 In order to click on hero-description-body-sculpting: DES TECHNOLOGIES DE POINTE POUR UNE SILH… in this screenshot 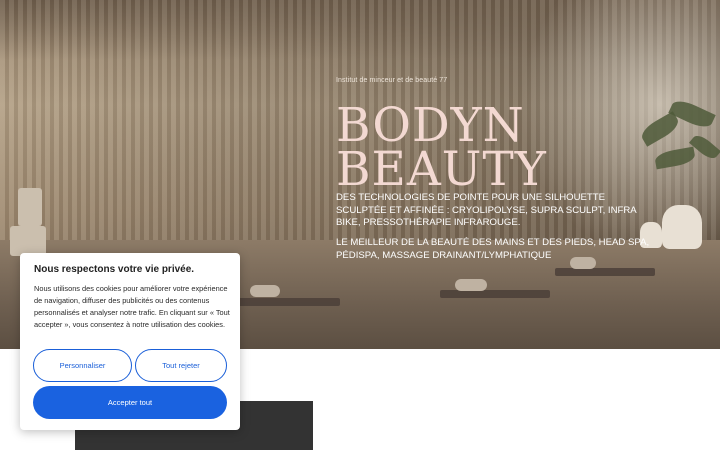, I will do `click(486, 210)`.